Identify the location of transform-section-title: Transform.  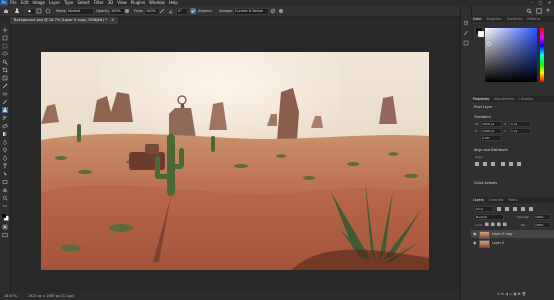
(482, 117).